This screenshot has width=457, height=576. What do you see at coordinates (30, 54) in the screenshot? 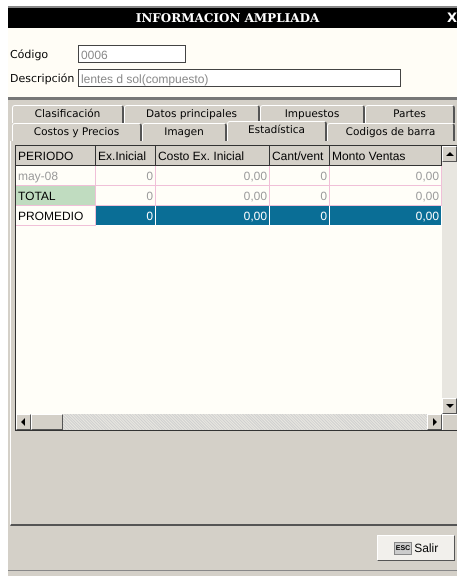
I see `field-label: Código` at bounding box center [30, 54].